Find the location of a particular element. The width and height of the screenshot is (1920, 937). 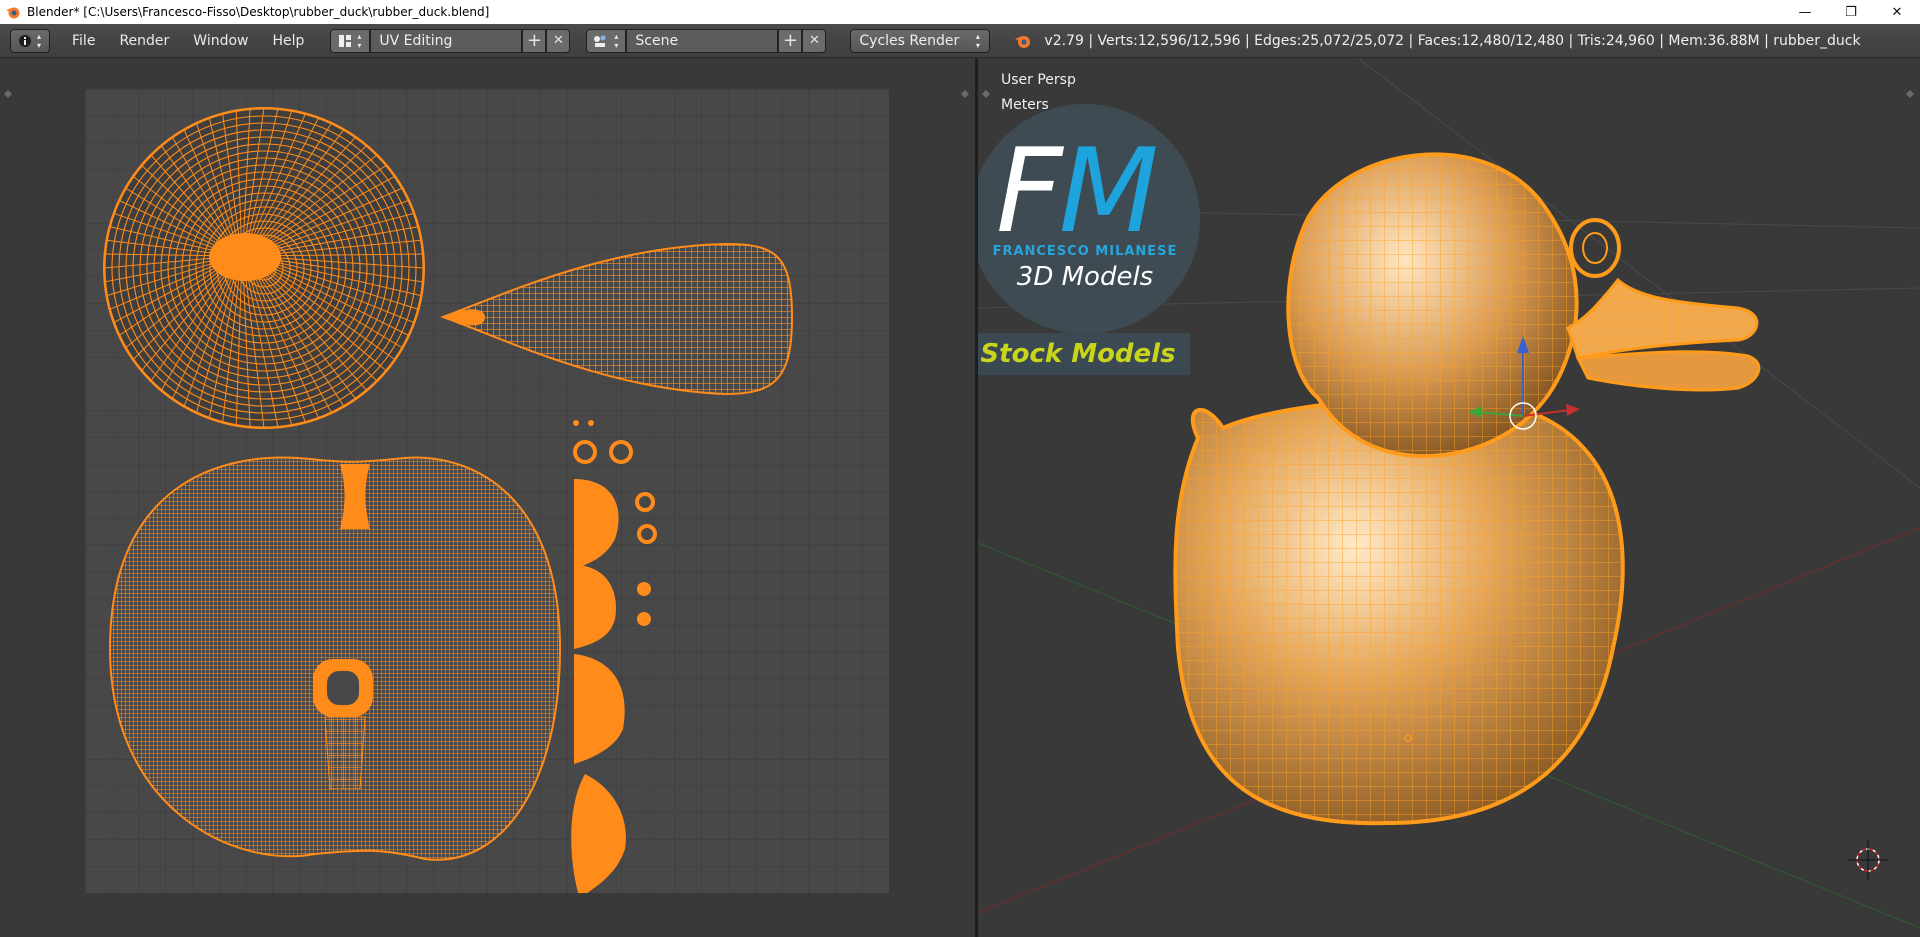

render-engine-label: Cycles Render is located at coordinates (909, 40).